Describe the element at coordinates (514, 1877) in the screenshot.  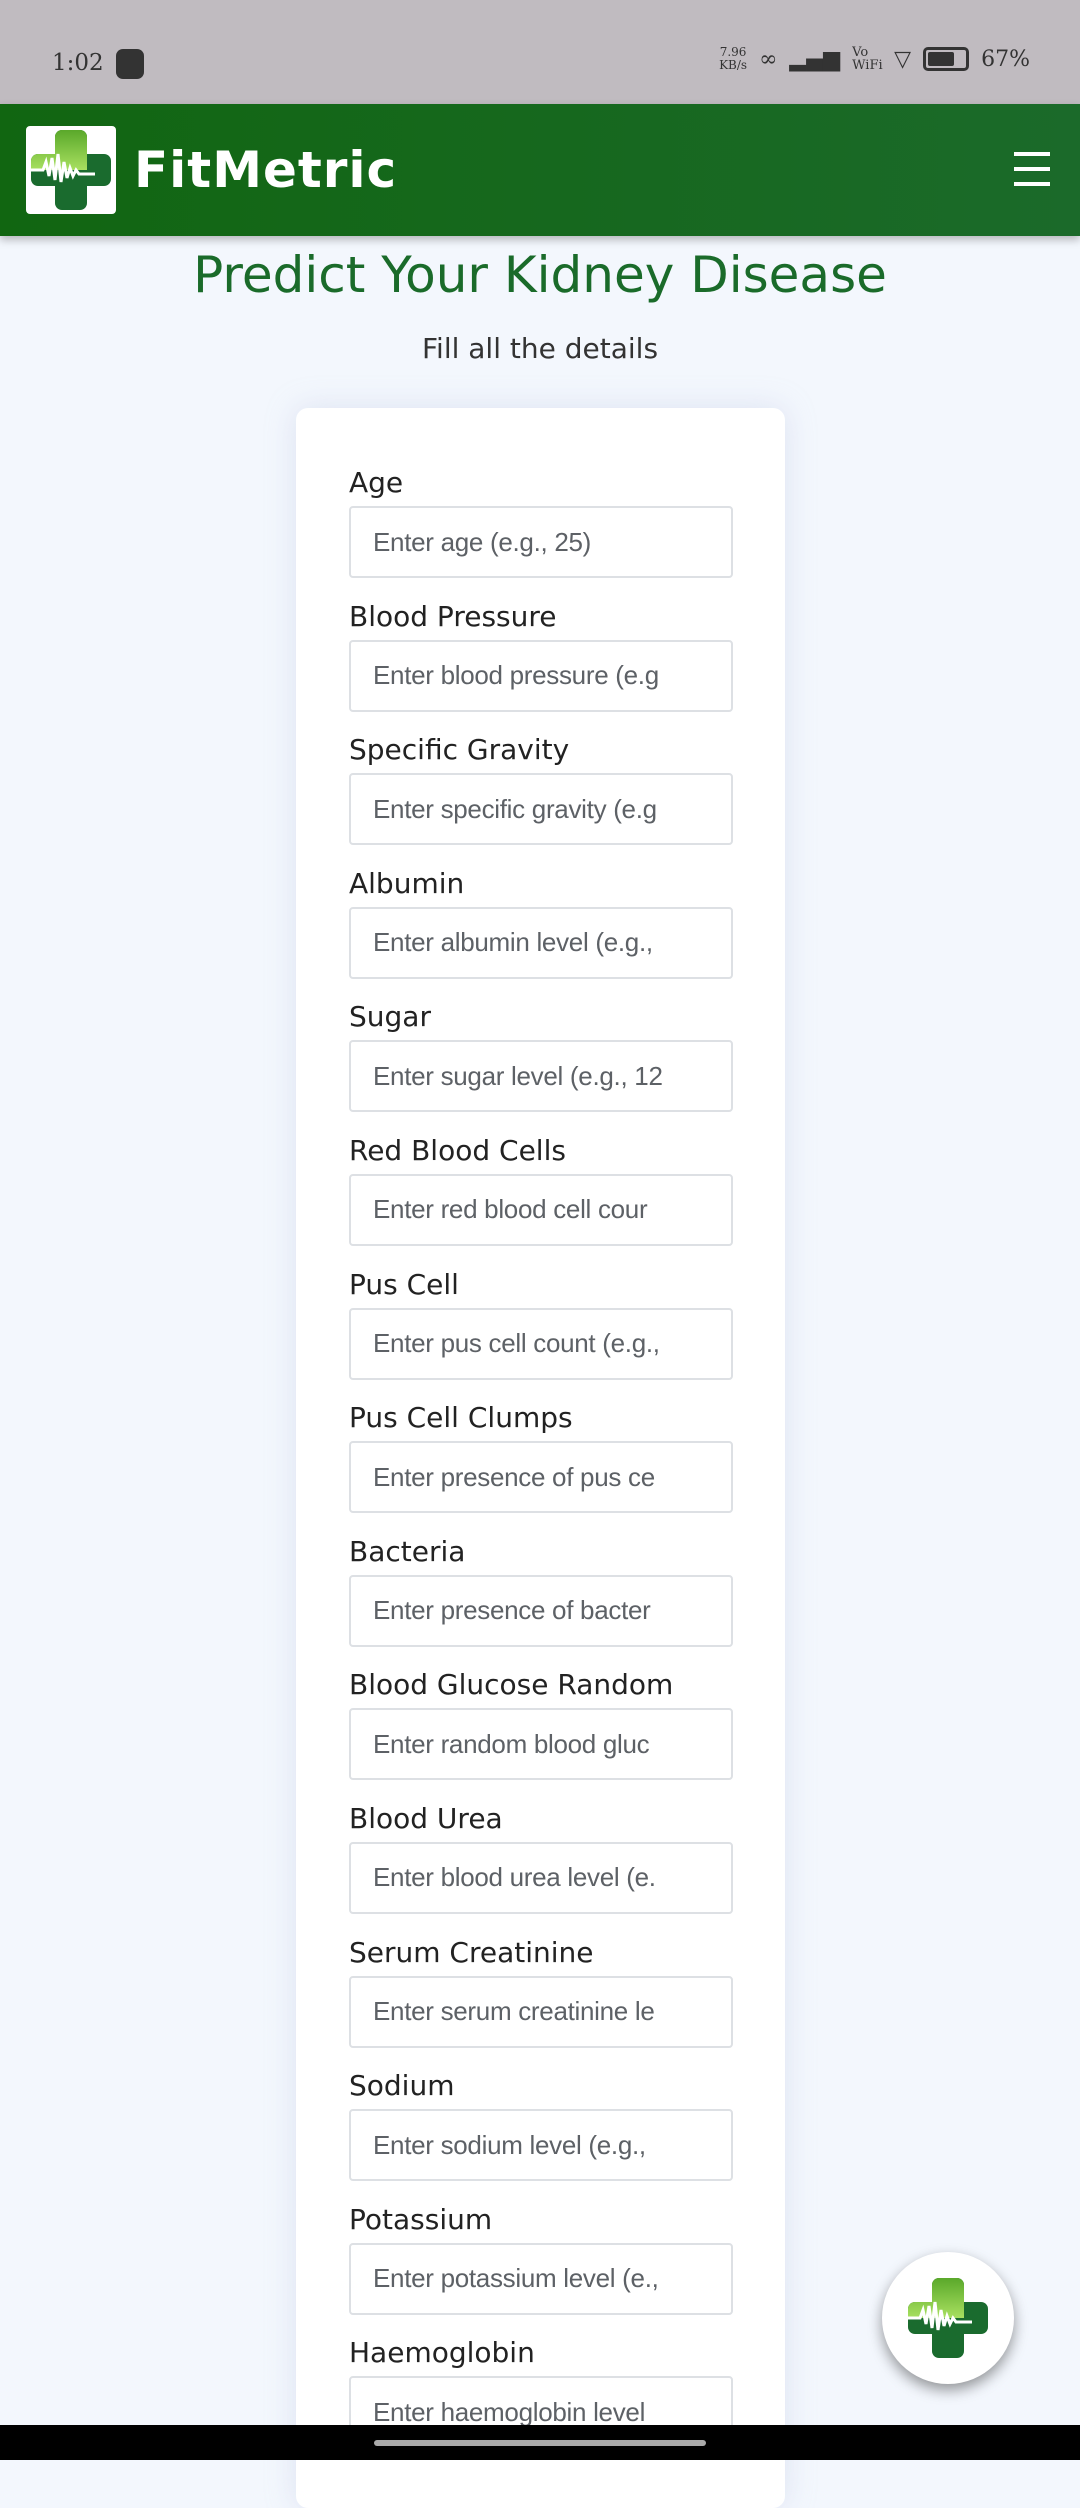
I see `blood-urea-placeholder: Enter blood urea level (e.` at that location.